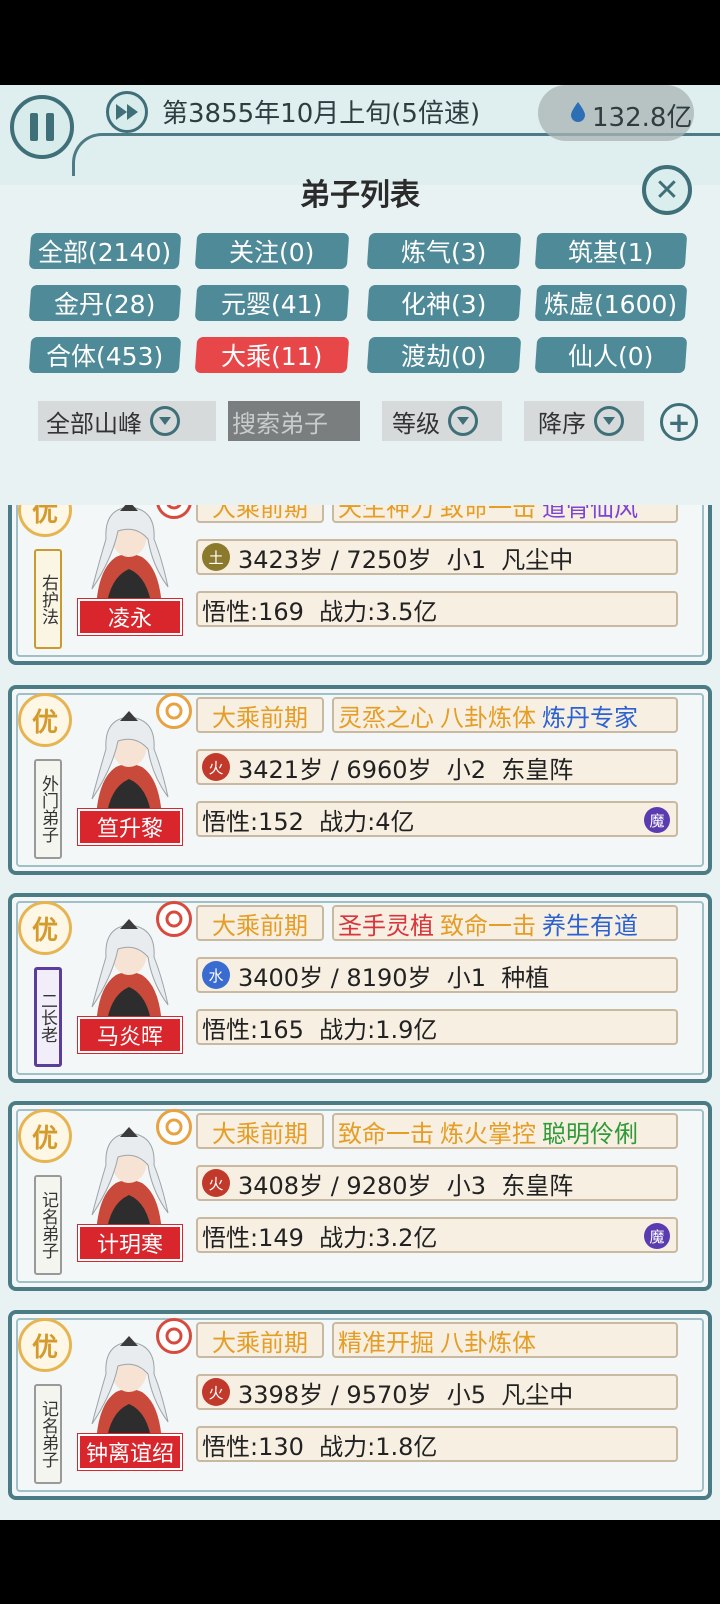 This screenshot has height=1604, width=720. What do you see at coordinates (406, 559) in the screenshot?
I see `lifespan-text: 3423岁 / 7250岁 小1 凡尘中` at bounding box center [406, 559].